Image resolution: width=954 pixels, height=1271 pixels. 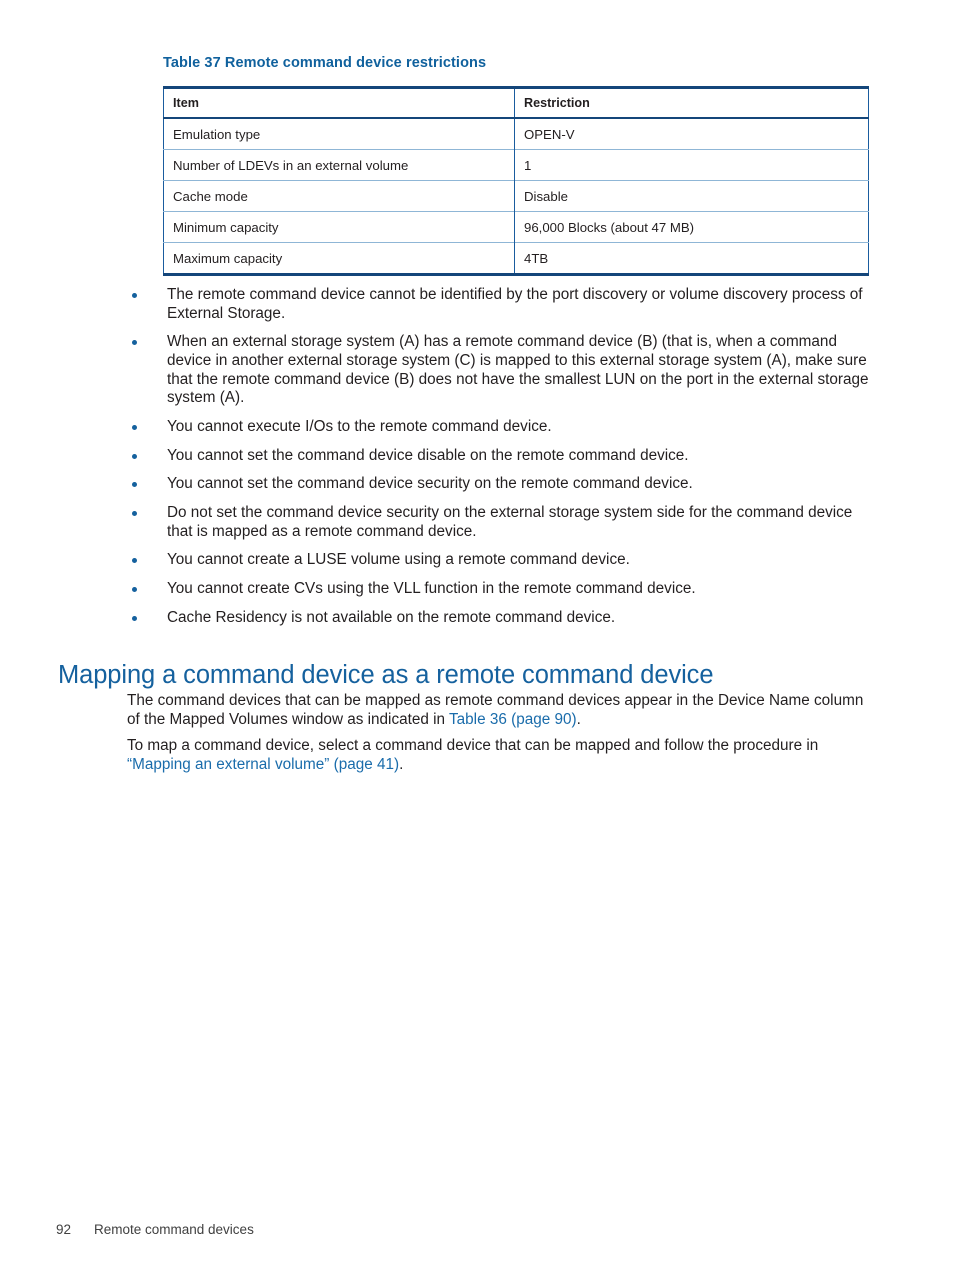 I want to click on mapping-external-volume-cross-reference-link: “Mapping an external volume” (page 41), so click(x=263, y=764).